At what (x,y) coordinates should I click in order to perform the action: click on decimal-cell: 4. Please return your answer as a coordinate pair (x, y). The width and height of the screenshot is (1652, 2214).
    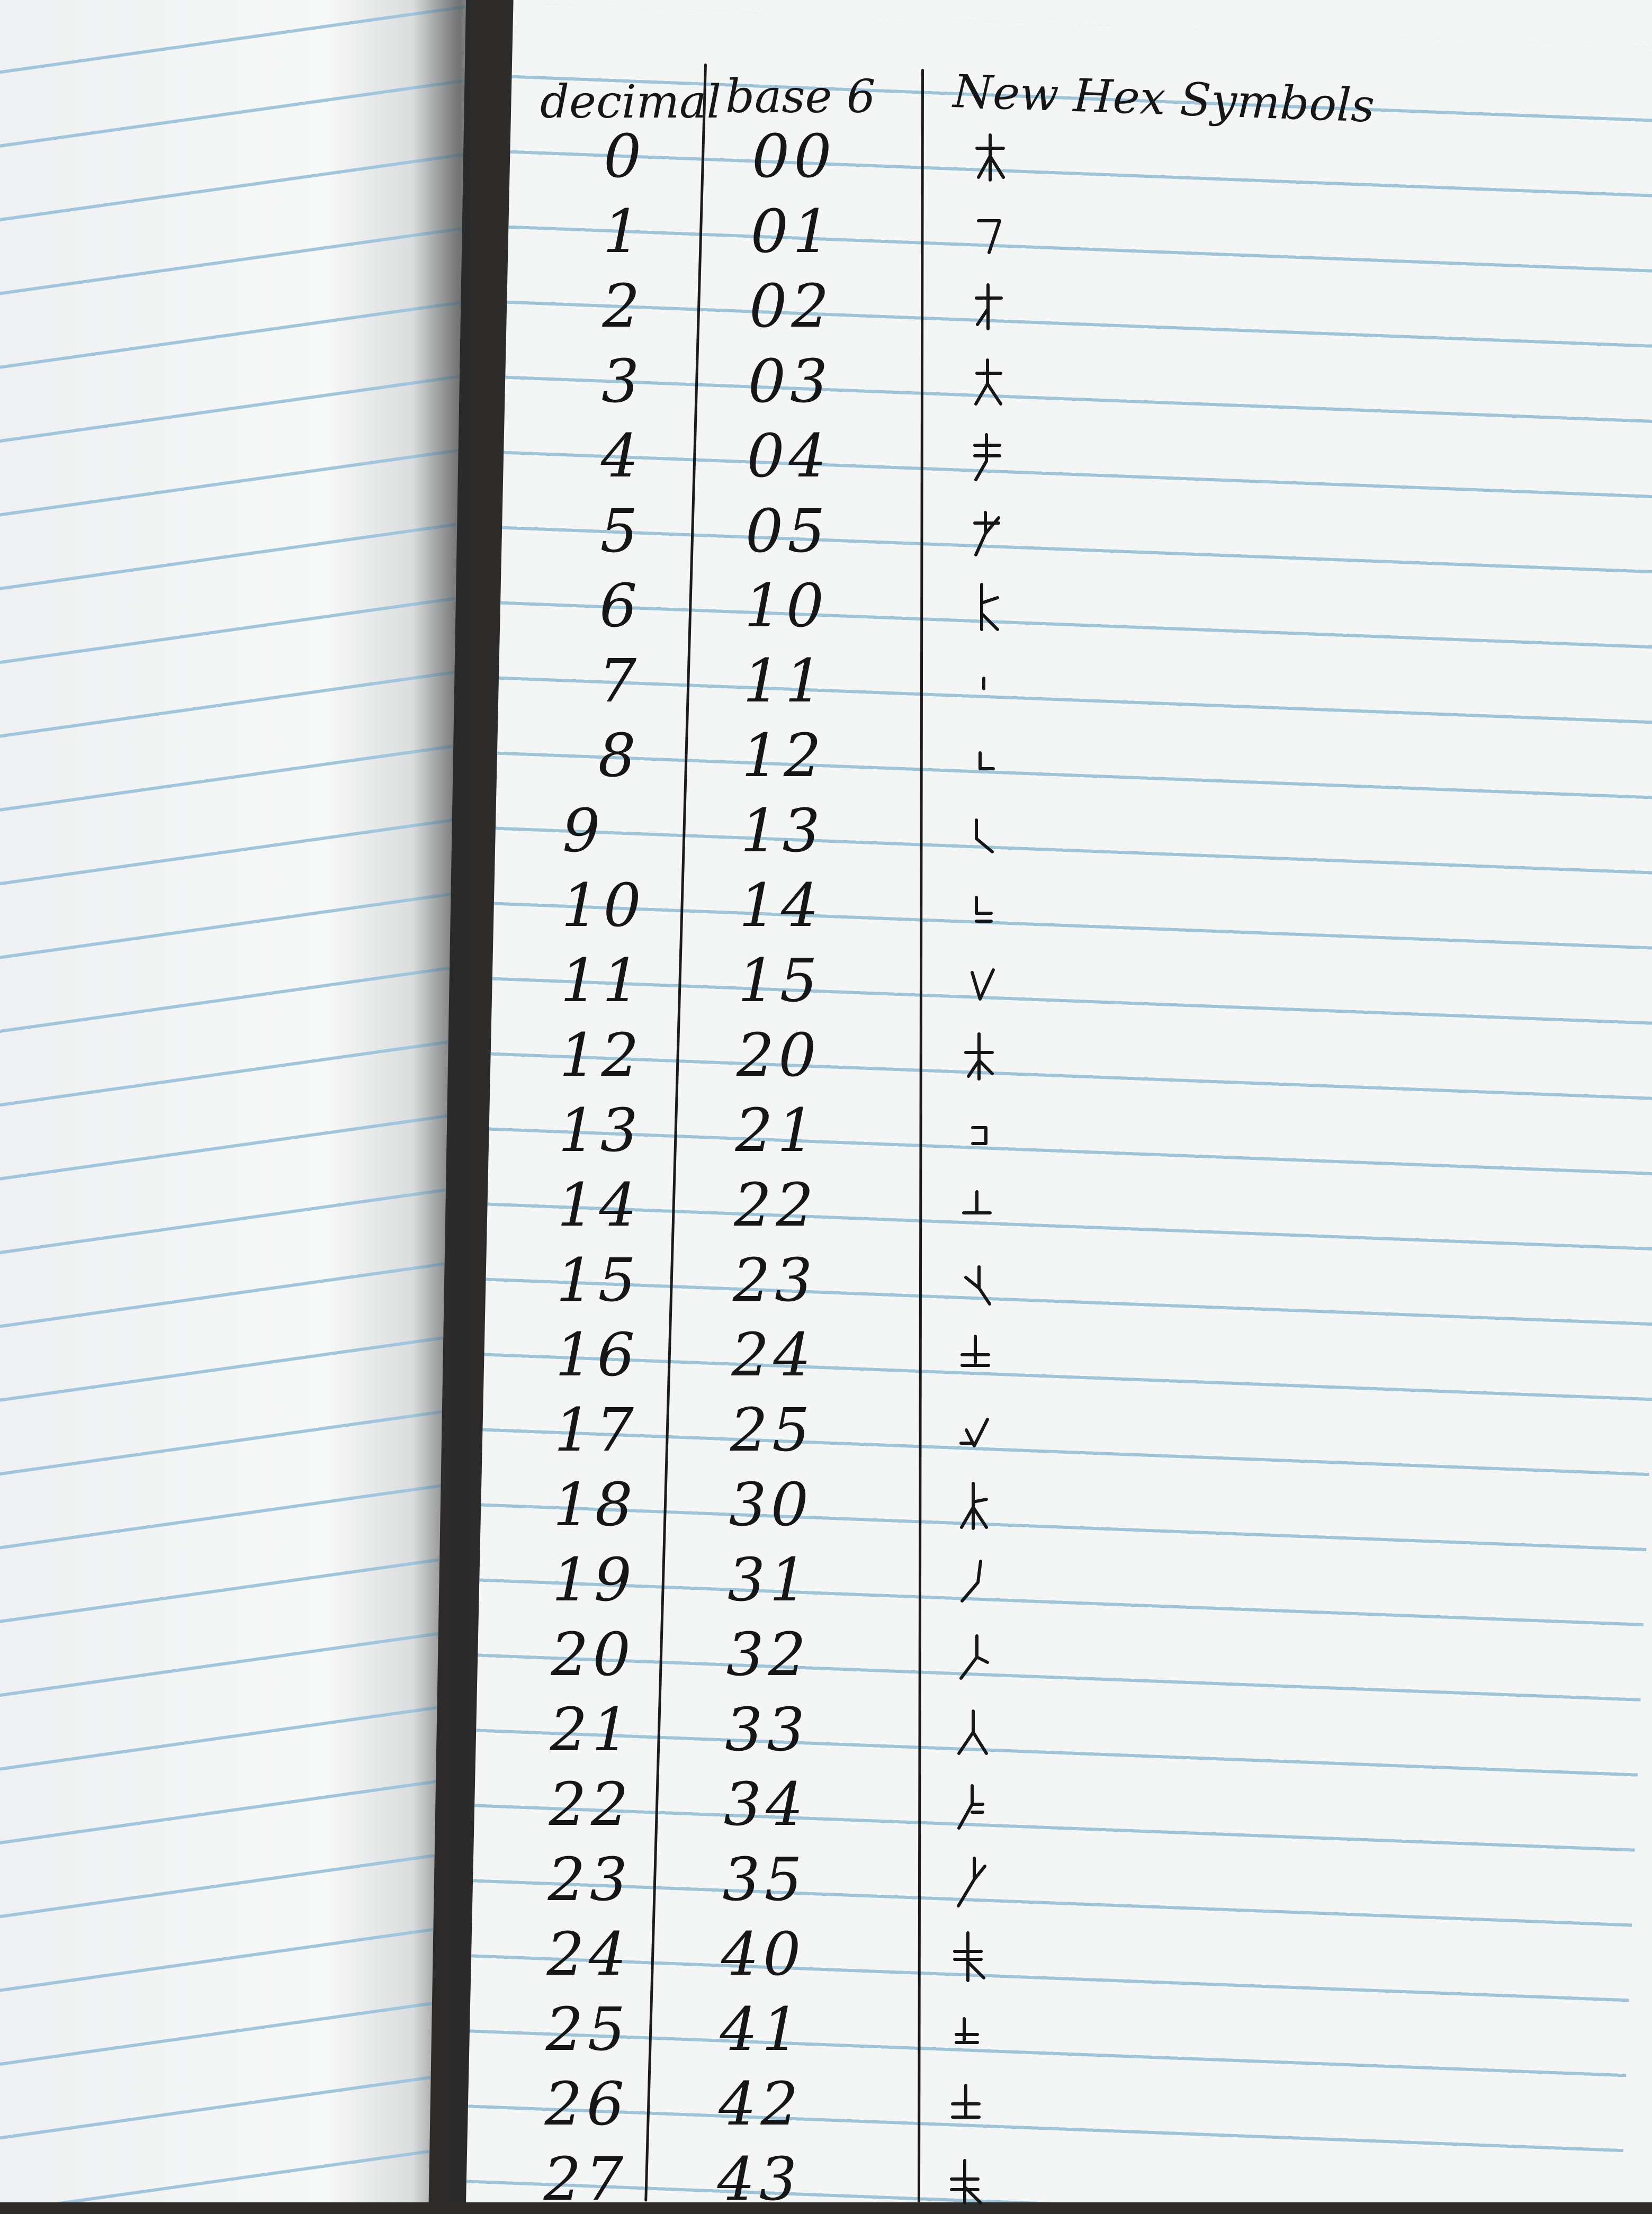
    Looking at the image, I should click on (621, 456).